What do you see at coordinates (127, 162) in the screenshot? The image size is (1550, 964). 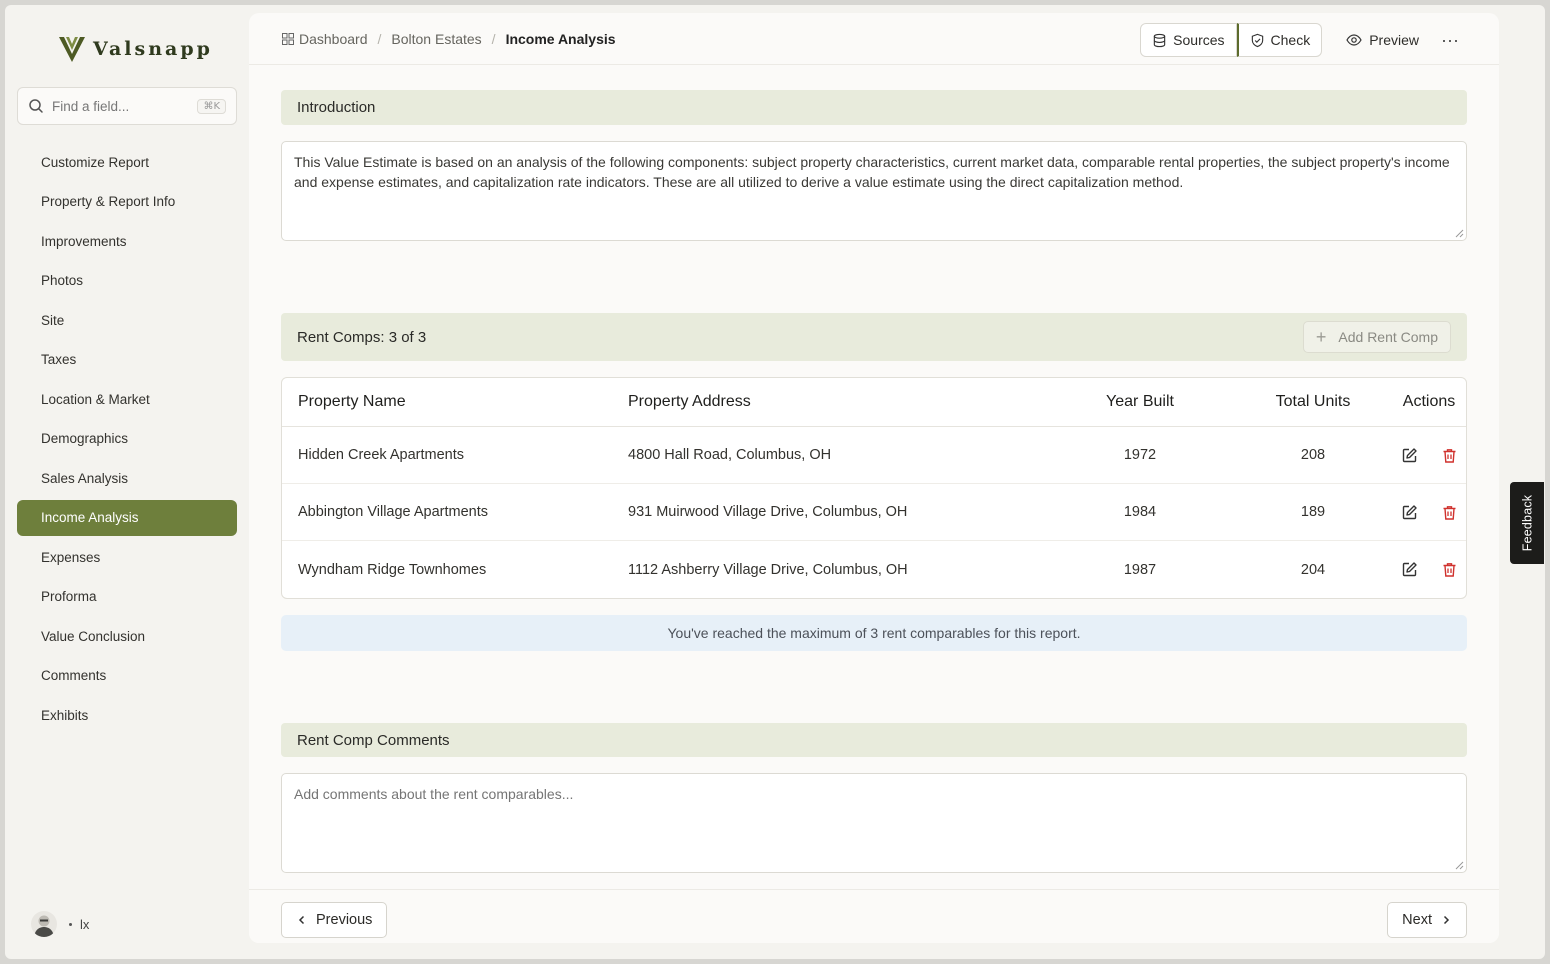 I see `sidebar-item-customize-report: Customize Report` at bounding box center [127, 162].